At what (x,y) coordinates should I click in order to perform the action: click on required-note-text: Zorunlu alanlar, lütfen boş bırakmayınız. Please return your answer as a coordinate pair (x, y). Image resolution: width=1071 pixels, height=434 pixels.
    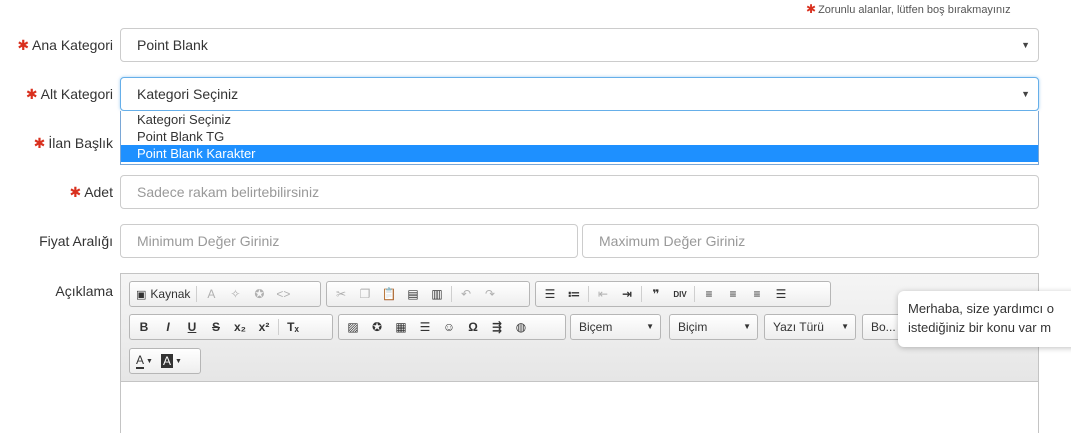
    Looking at the image, I should click on (914, 10).